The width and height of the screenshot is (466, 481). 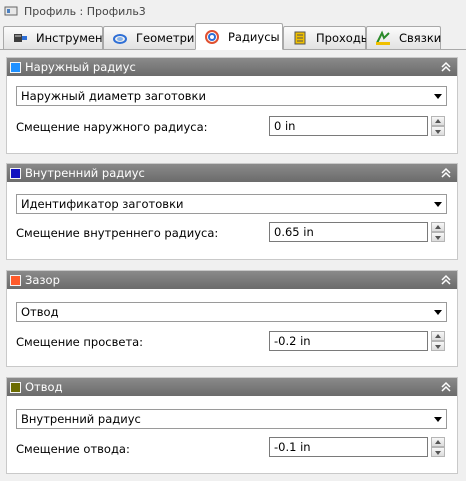 I want to click on tab-tool: Инструмент, so click(x=56, y=37).